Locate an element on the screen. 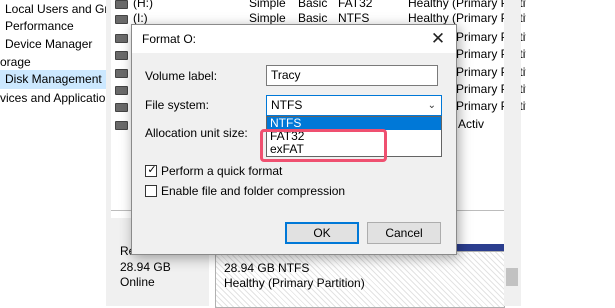 The image size is (615, 308). tree-item-performance: Performance is located at coordinates (55, 26).